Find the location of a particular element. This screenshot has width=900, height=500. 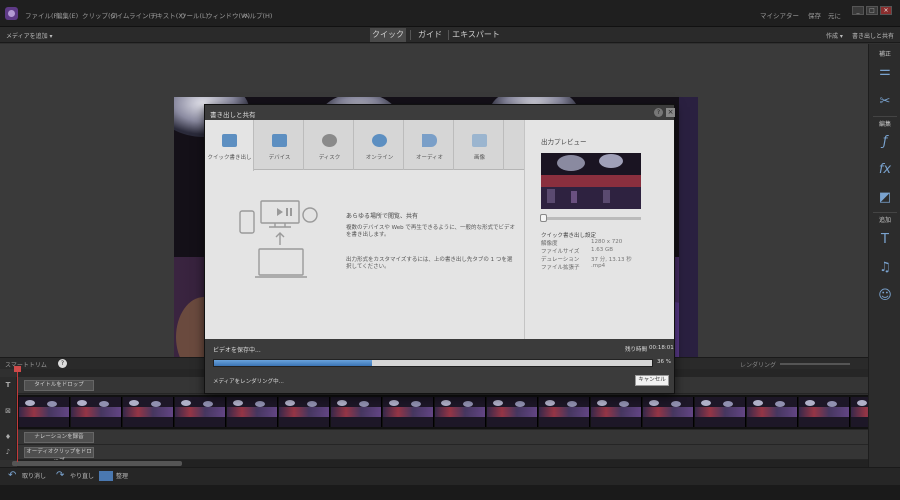

tab-quick: クイック is located at coordinates (388, 35).